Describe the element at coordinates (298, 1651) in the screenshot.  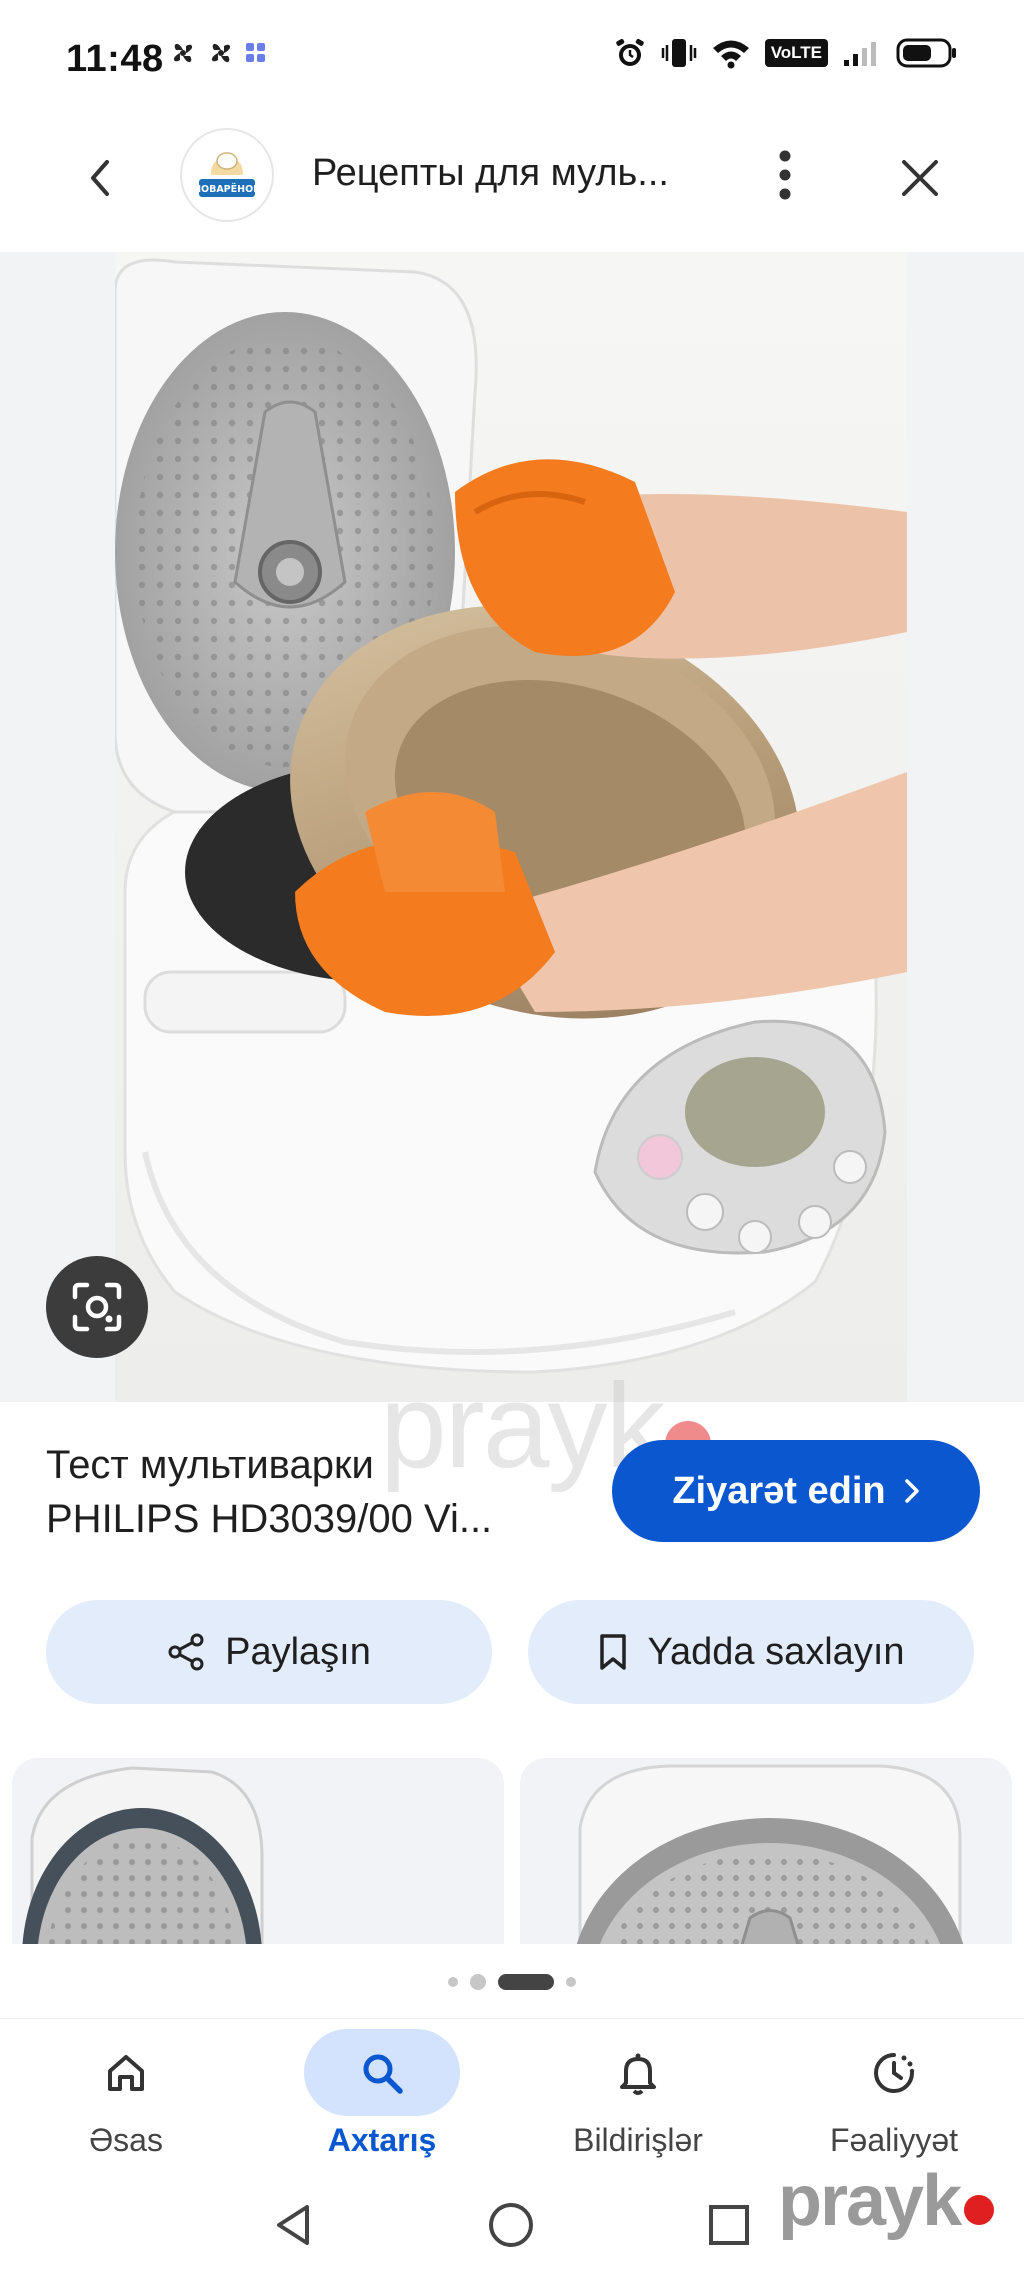
I see `share-label: Paylaşın` at that location.